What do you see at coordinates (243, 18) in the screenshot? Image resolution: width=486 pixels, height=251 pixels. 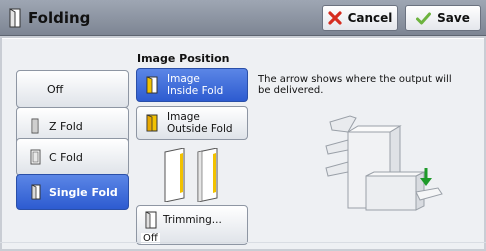 I see `title-bar: Folding Cancel Save` at bounding box center [243, 18].